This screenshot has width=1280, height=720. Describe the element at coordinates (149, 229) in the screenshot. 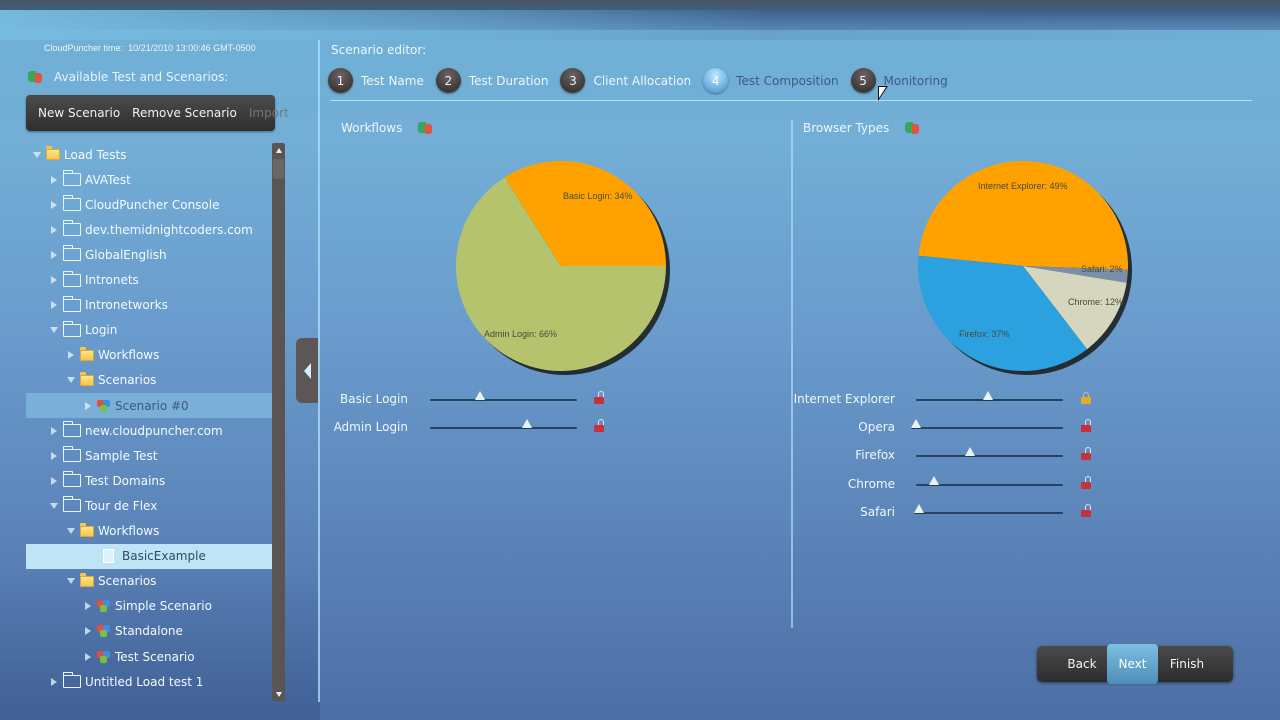

I see `tree-item: dev.themidnightcoders.com` at that location.